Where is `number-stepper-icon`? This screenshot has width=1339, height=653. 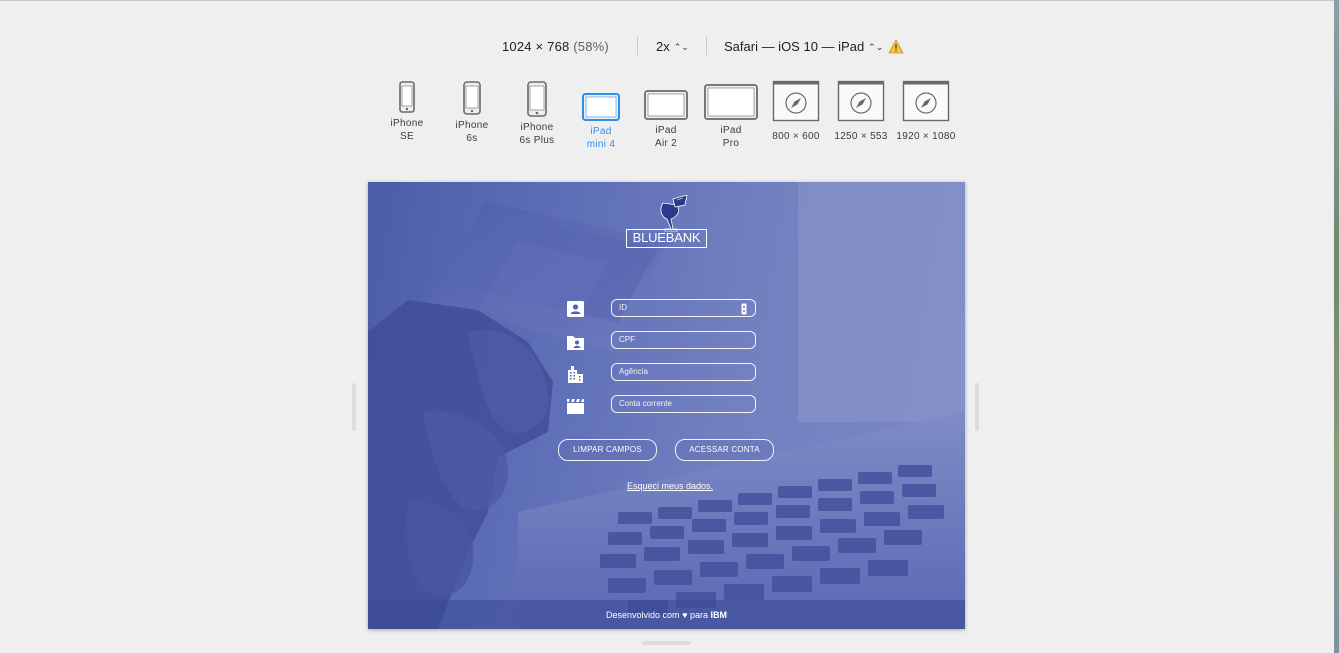
number-stepper-icon is located at coordinates (744, 309).